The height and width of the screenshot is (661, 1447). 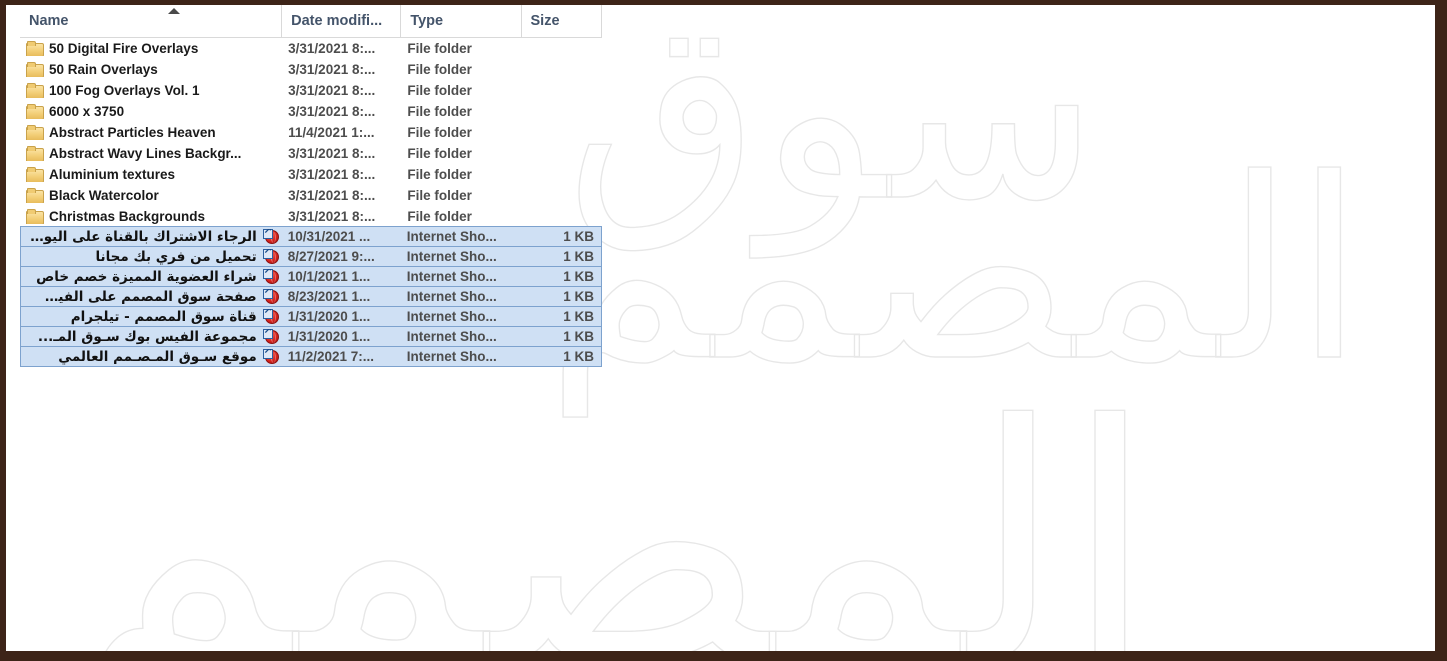 What do you see at coordinates (151, 216) in the screenshot?
I see `cell-name: Christmas Backgrounds` at bounding box center [151, 216].